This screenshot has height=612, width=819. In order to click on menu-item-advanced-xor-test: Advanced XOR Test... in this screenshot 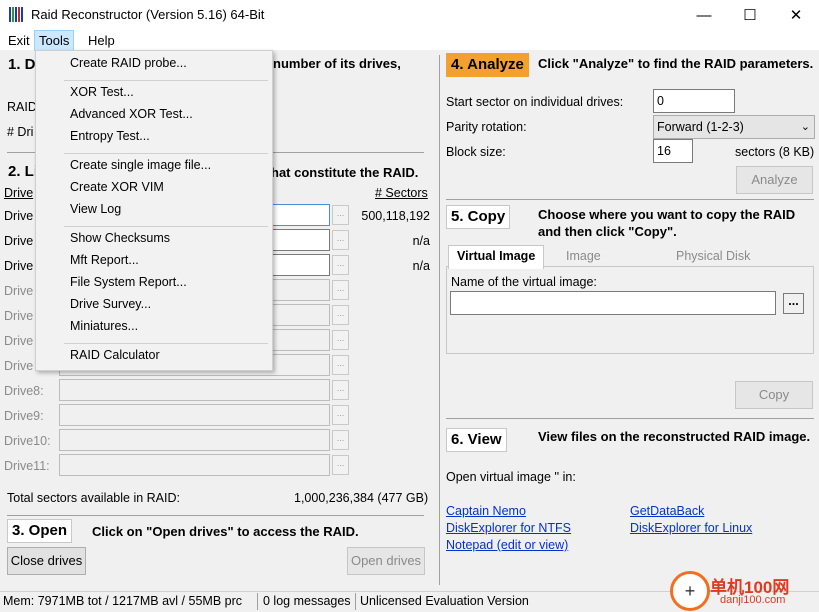, I will do `click(131, 114)`.